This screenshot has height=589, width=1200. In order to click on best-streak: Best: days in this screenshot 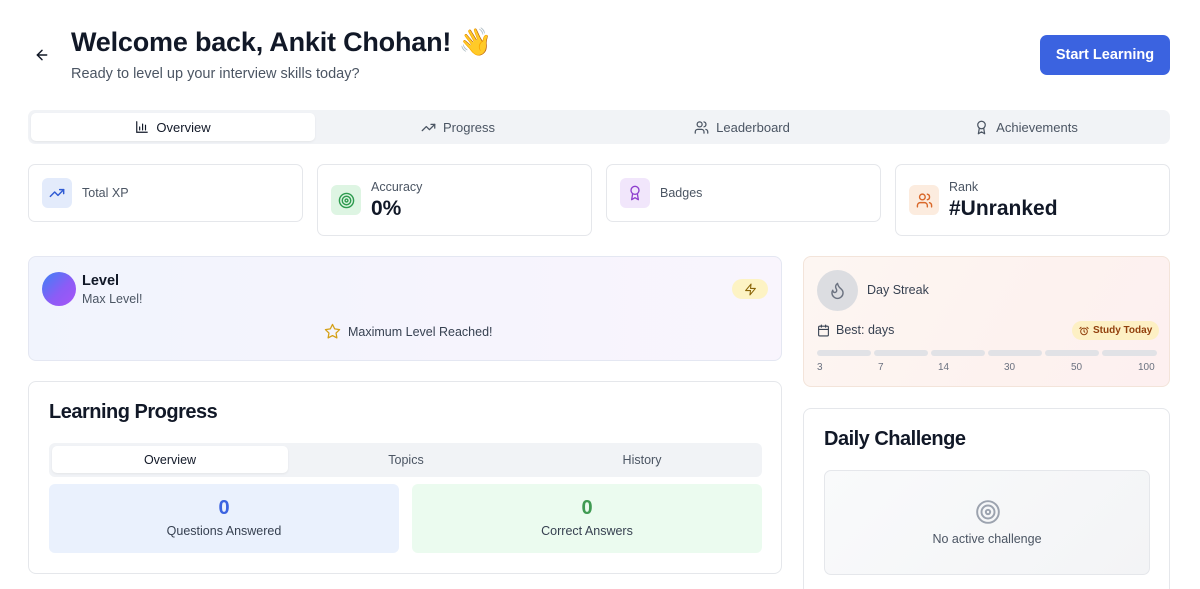, I will do `click(855, 330)`.